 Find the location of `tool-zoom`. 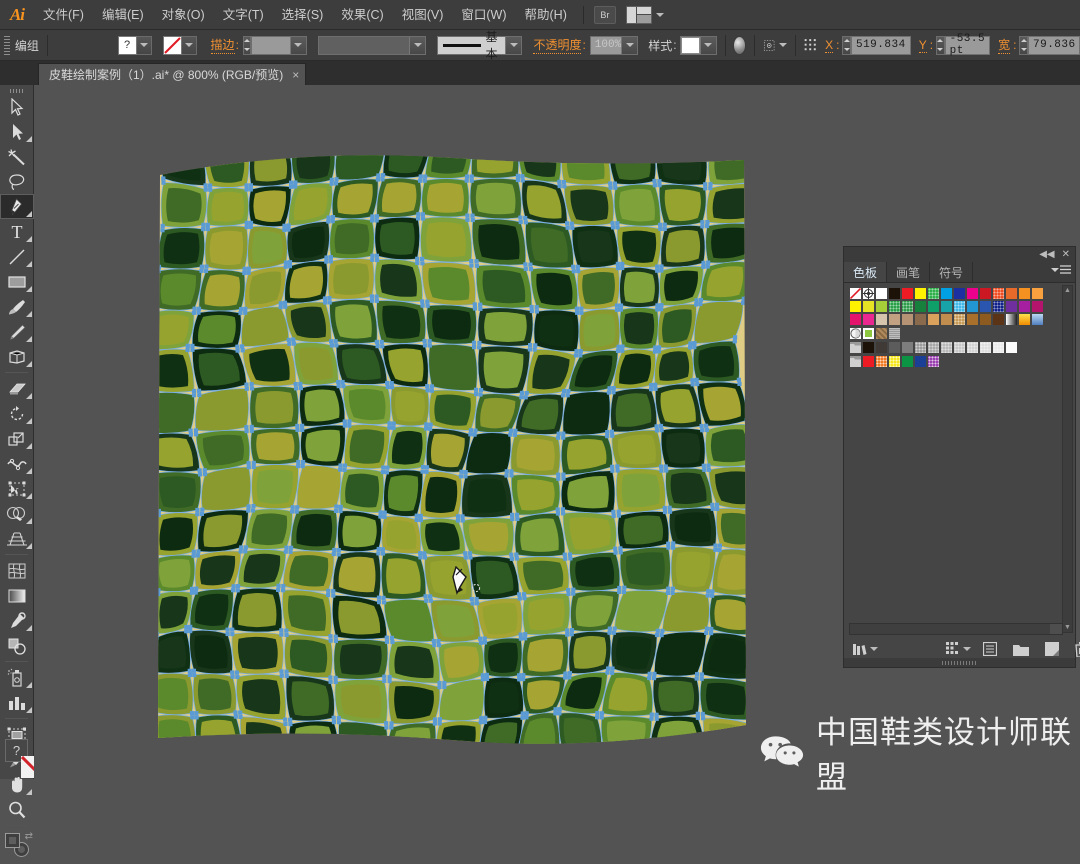

tool-zoom is located at coordinates (17, 809).